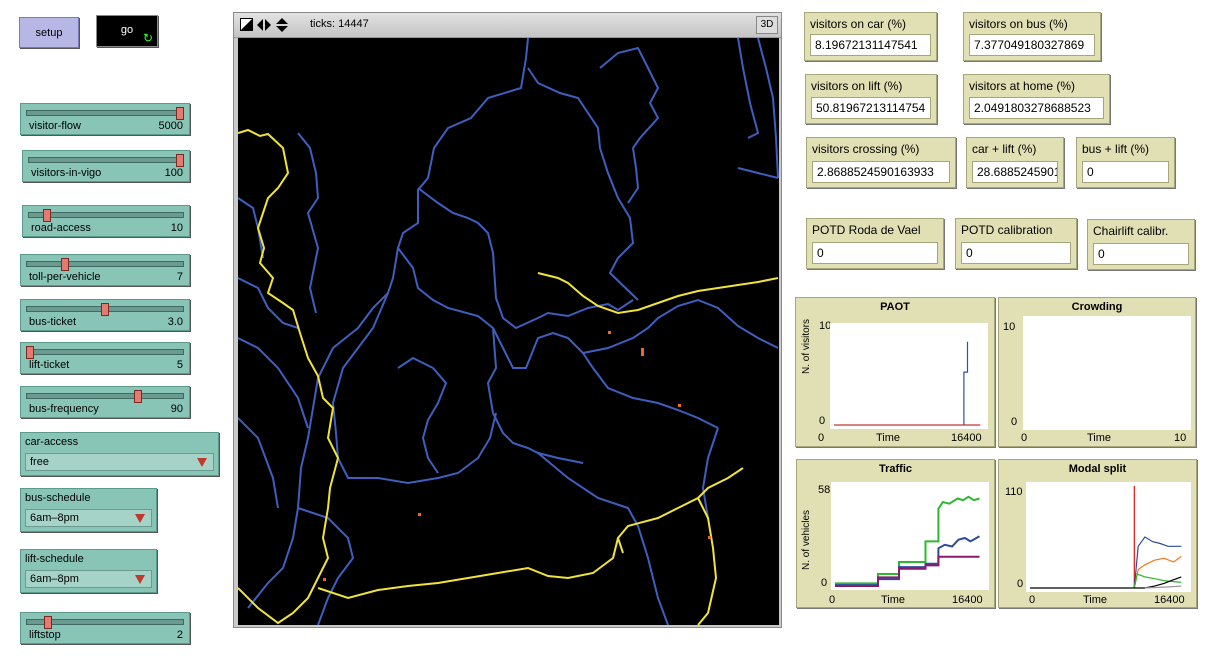  Describe the element at coordinates (105, 358) in the screenshot. I see `slider-lift-ticket: lift-ticket 5` at that location.